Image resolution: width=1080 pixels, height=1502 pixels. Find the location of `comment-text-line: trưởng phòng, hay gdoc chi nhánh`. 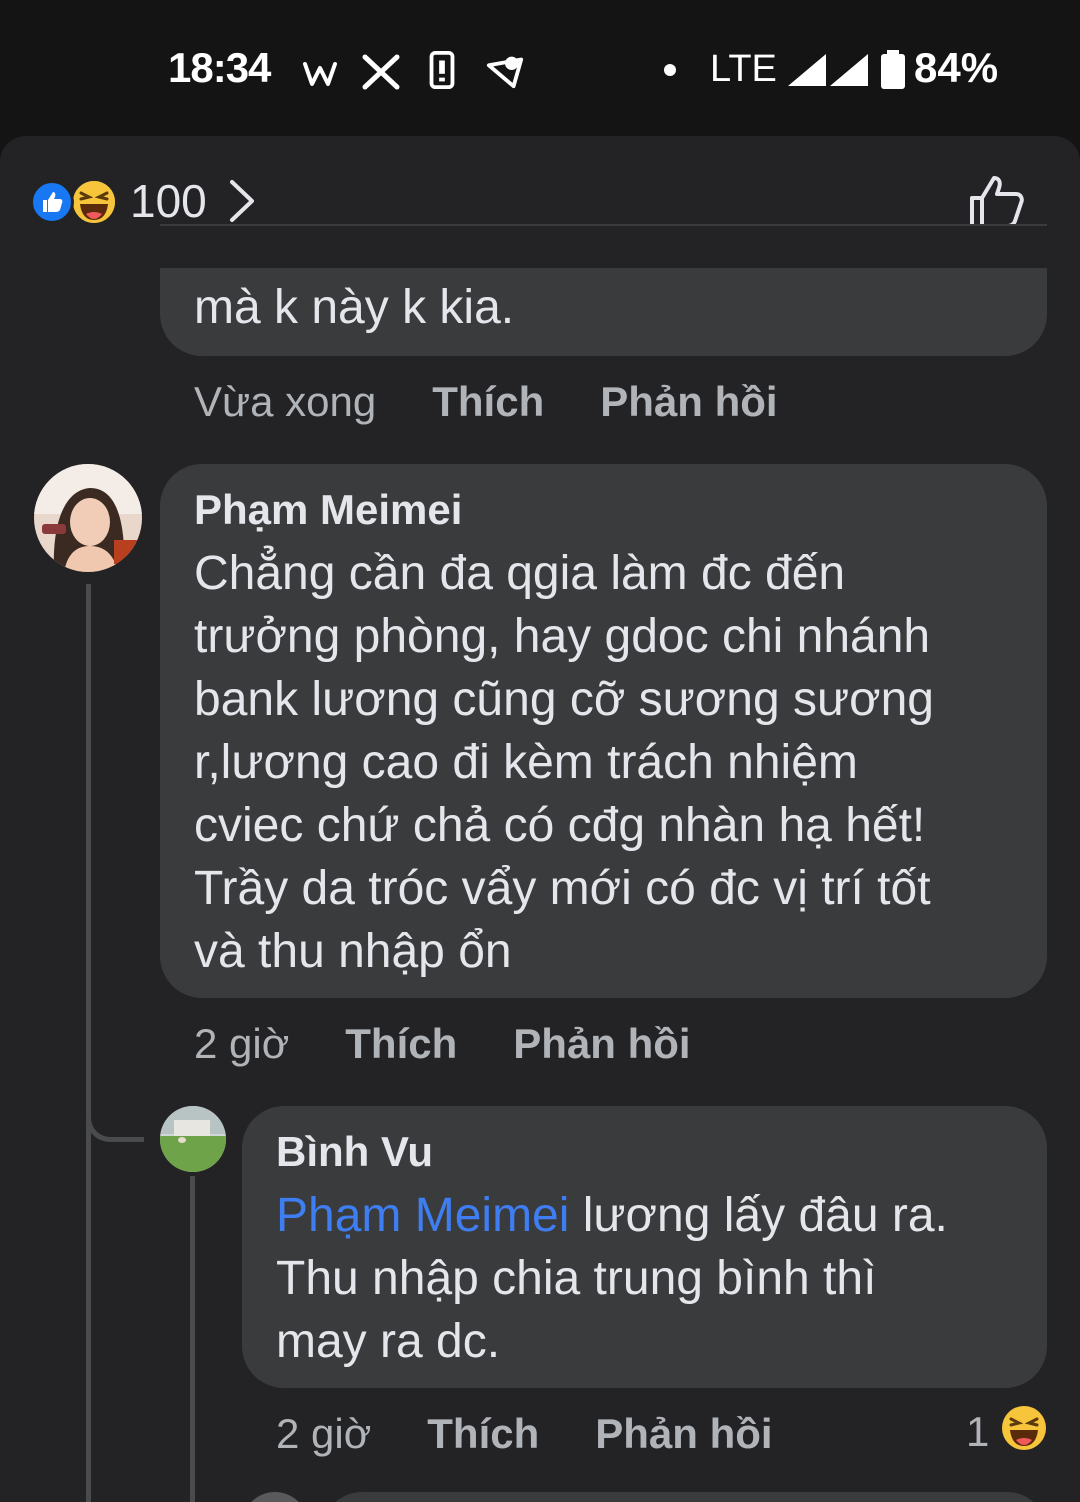

comment-text-line: trưởng phòng, hay gdoc chi nhánh is located at coordinates (562, 636).